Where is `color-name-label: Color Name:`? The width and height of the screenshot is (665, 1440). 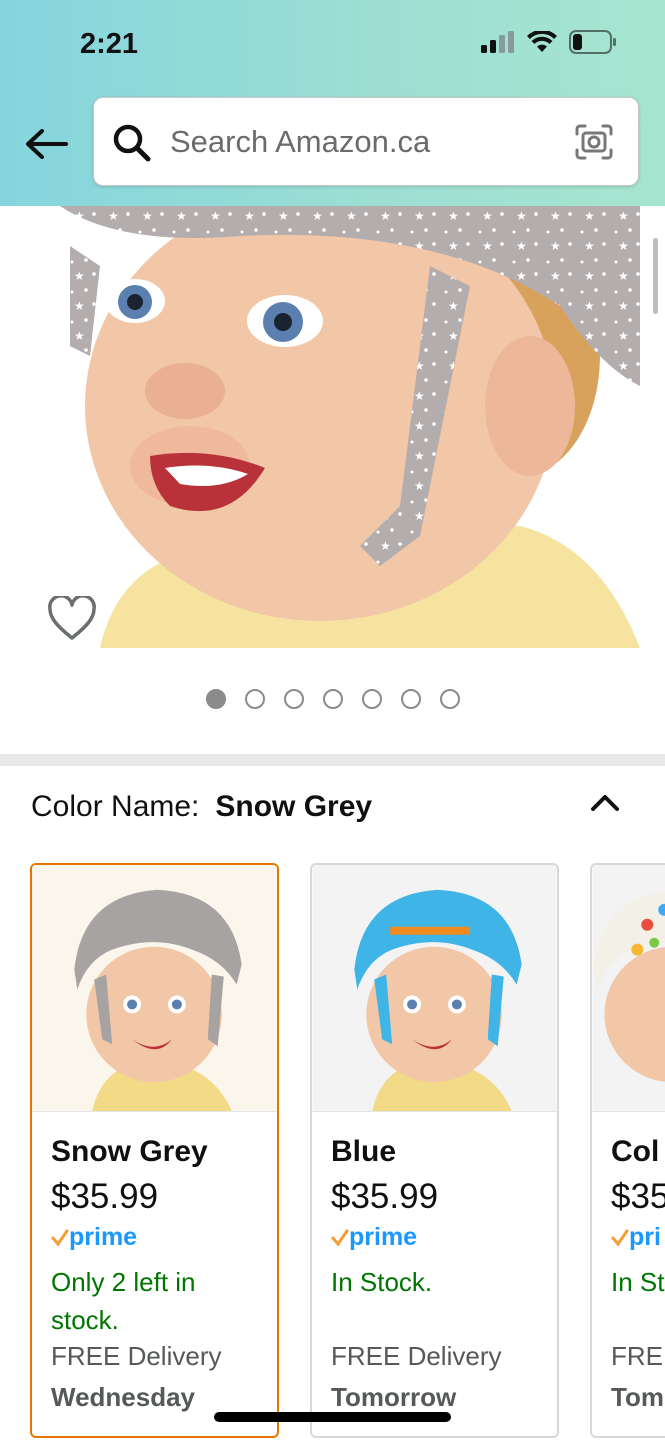
color-name-label: Color Name: is located at coordinates (115, 806).